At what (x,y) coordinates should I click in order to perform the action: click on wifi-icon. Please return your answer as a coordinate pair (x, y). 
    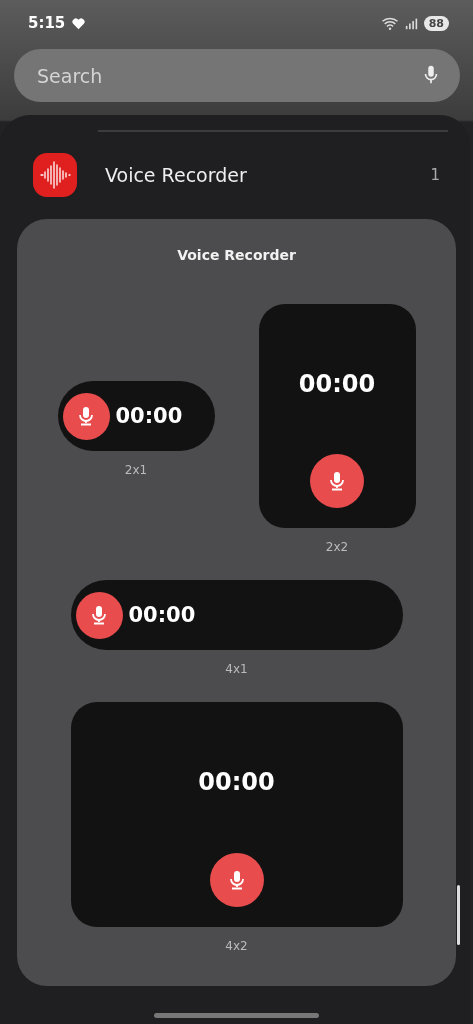
    Looking at the image, I should click on (389, 23).